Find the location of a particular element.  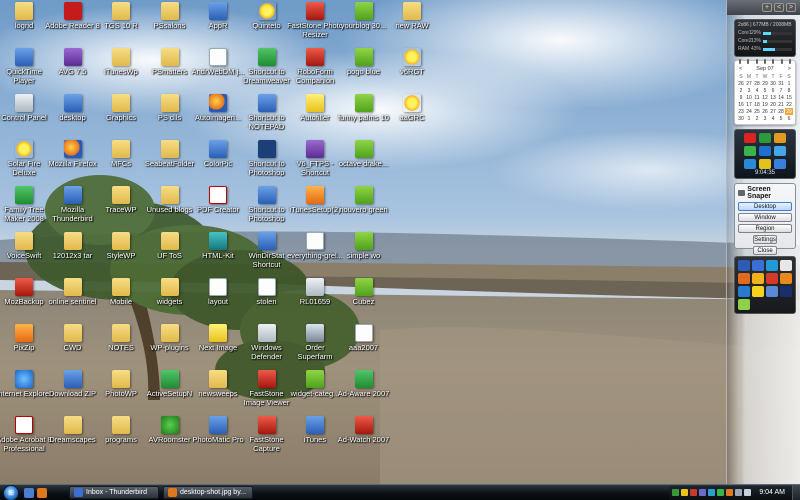

desktop-icon: PDF Creator is located at coordinates (218, 209).